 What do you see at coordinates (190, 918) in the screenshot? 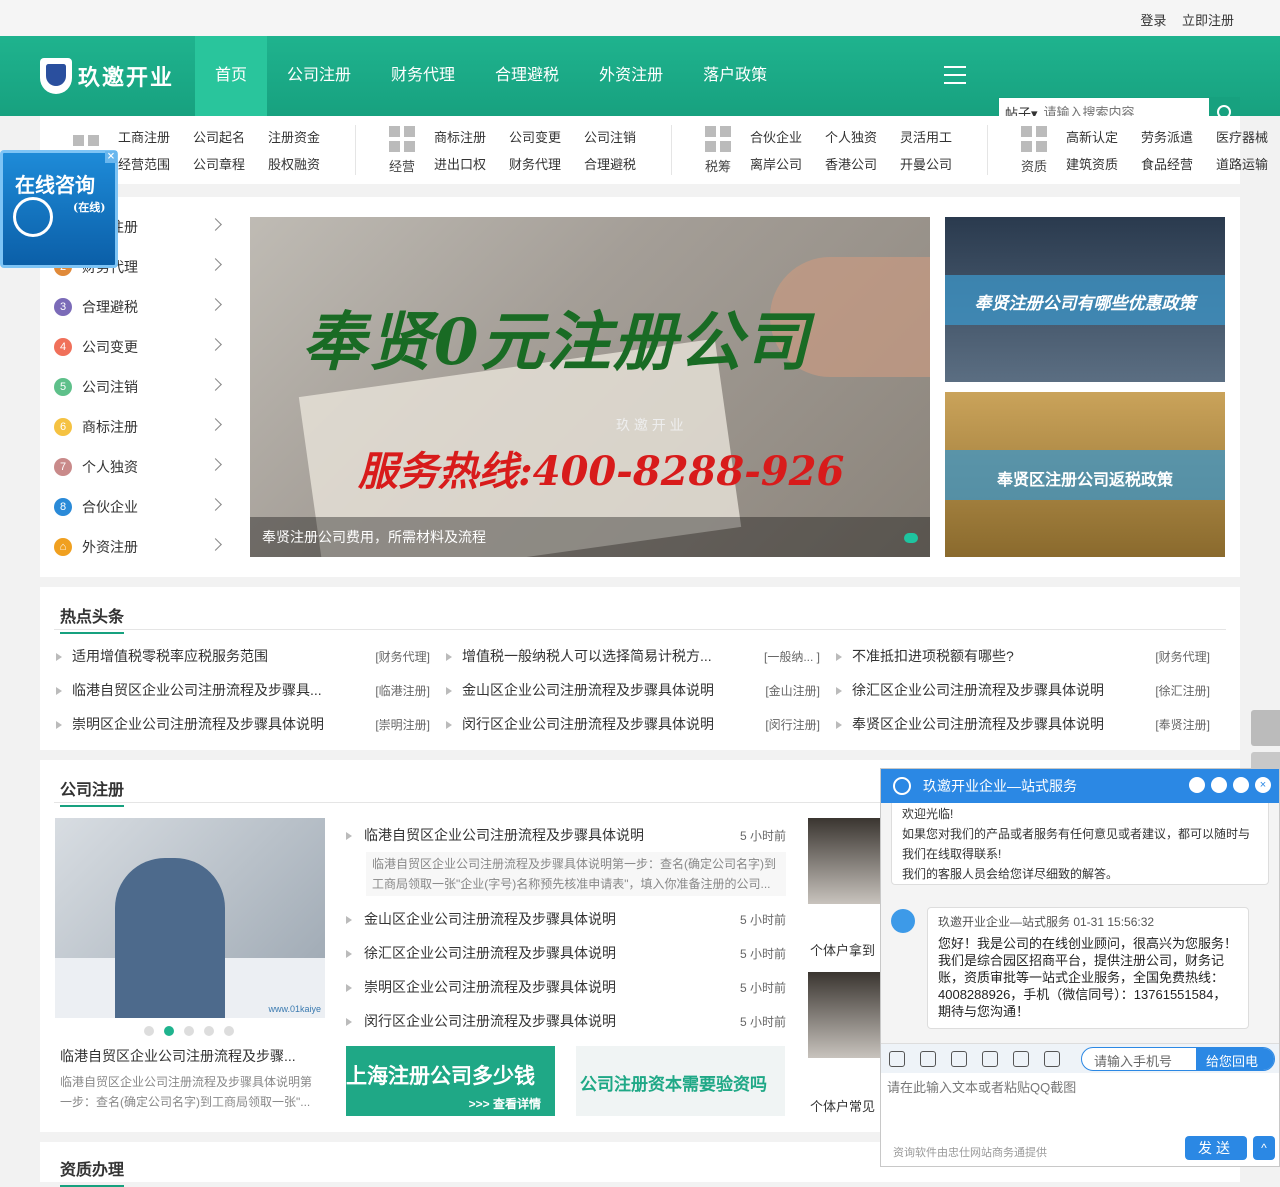
I see `feature-image: www.01kaiye` at bounding box center [190, 918].